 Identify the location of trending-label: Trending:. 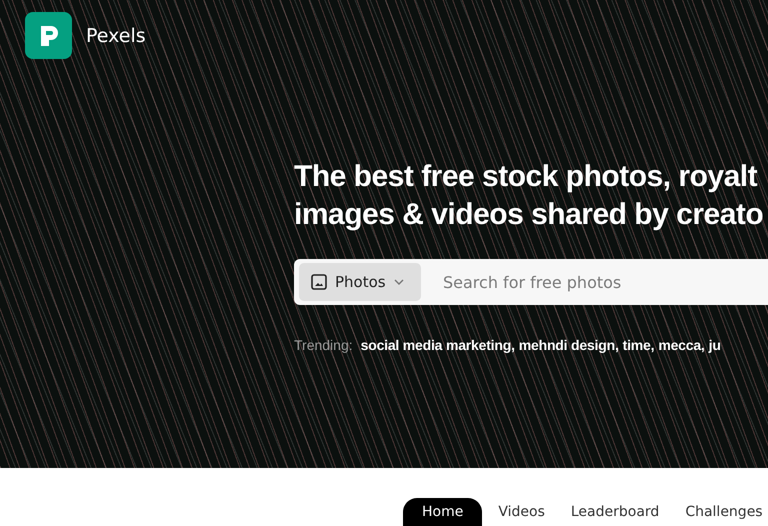
(323, 345).